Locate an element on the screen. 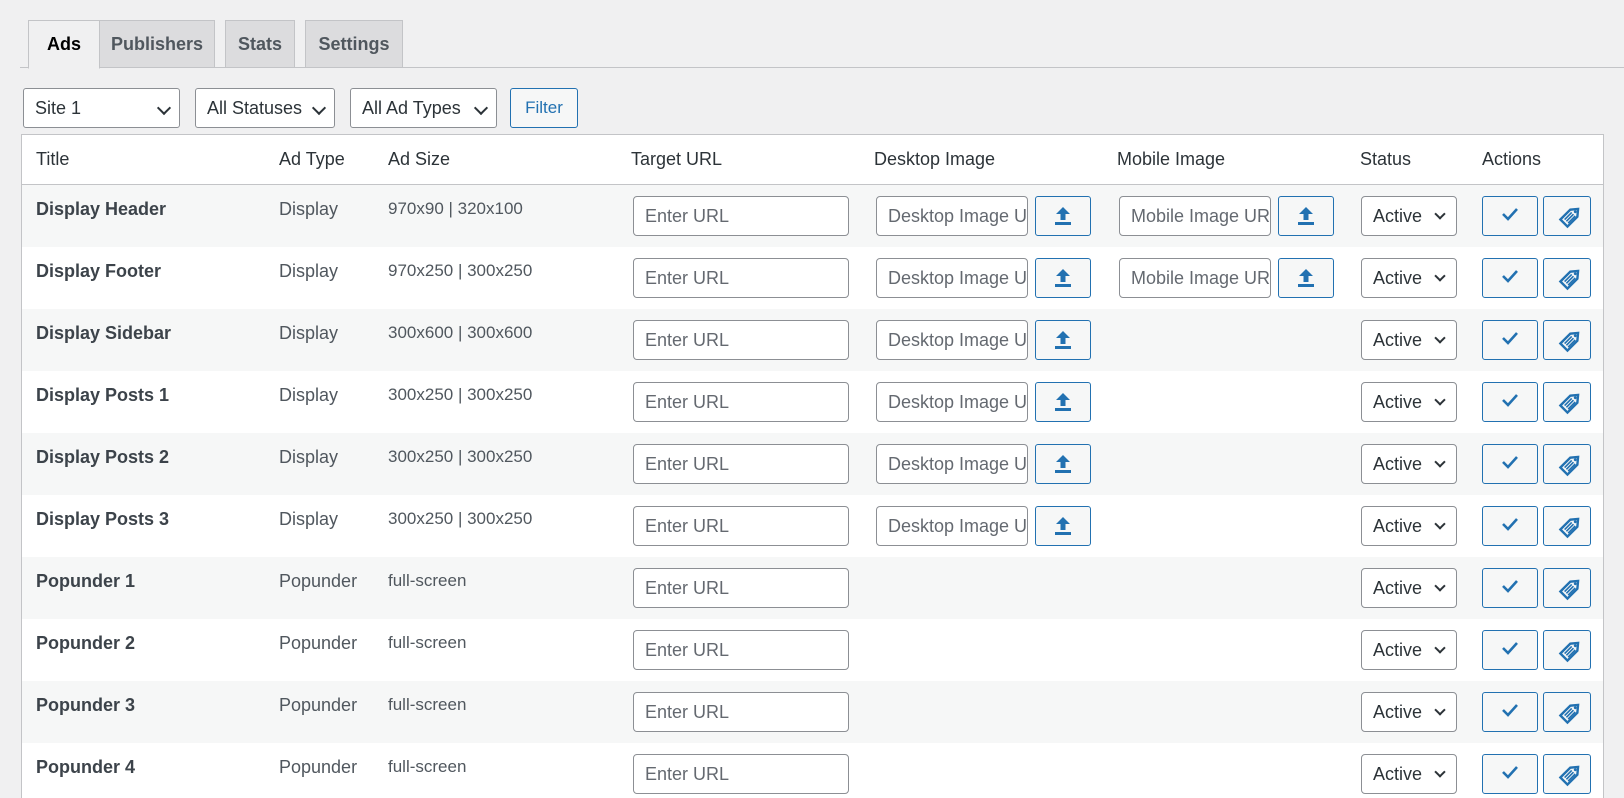  tab-stats: Stats is located at coordinates (260, 44).